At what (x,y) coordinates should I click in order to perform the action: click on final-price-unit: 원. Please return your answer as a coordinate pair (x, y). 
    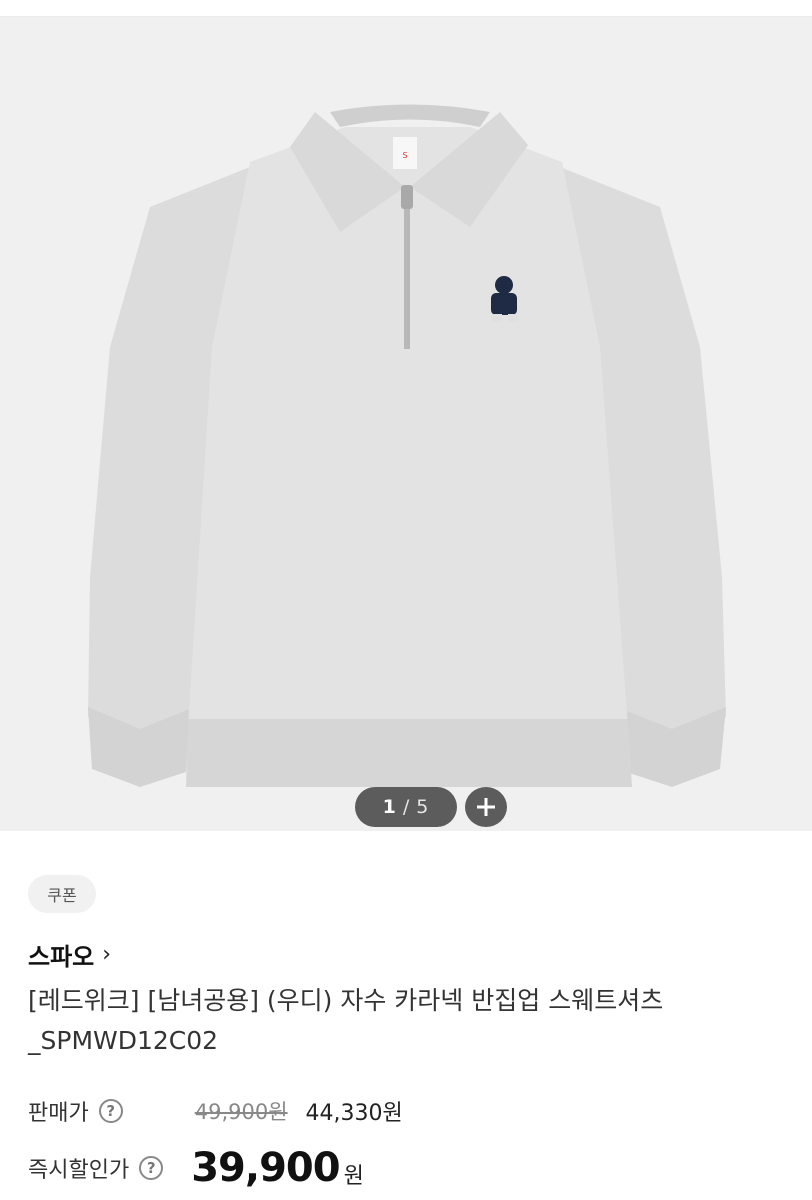
    Looking at the image, I should click on (353, 1176).